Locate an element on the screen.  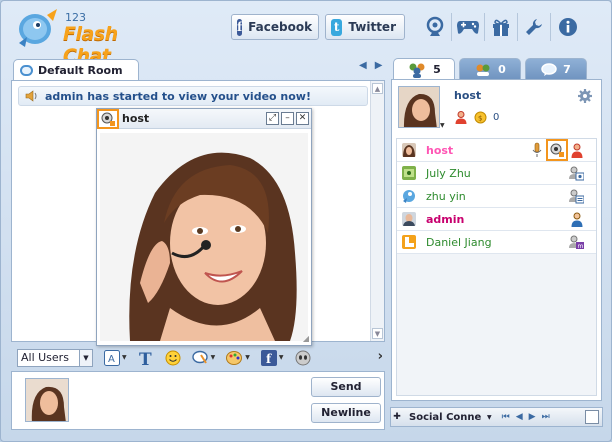
coin-count: 0 is located at coordinates (496, 117).